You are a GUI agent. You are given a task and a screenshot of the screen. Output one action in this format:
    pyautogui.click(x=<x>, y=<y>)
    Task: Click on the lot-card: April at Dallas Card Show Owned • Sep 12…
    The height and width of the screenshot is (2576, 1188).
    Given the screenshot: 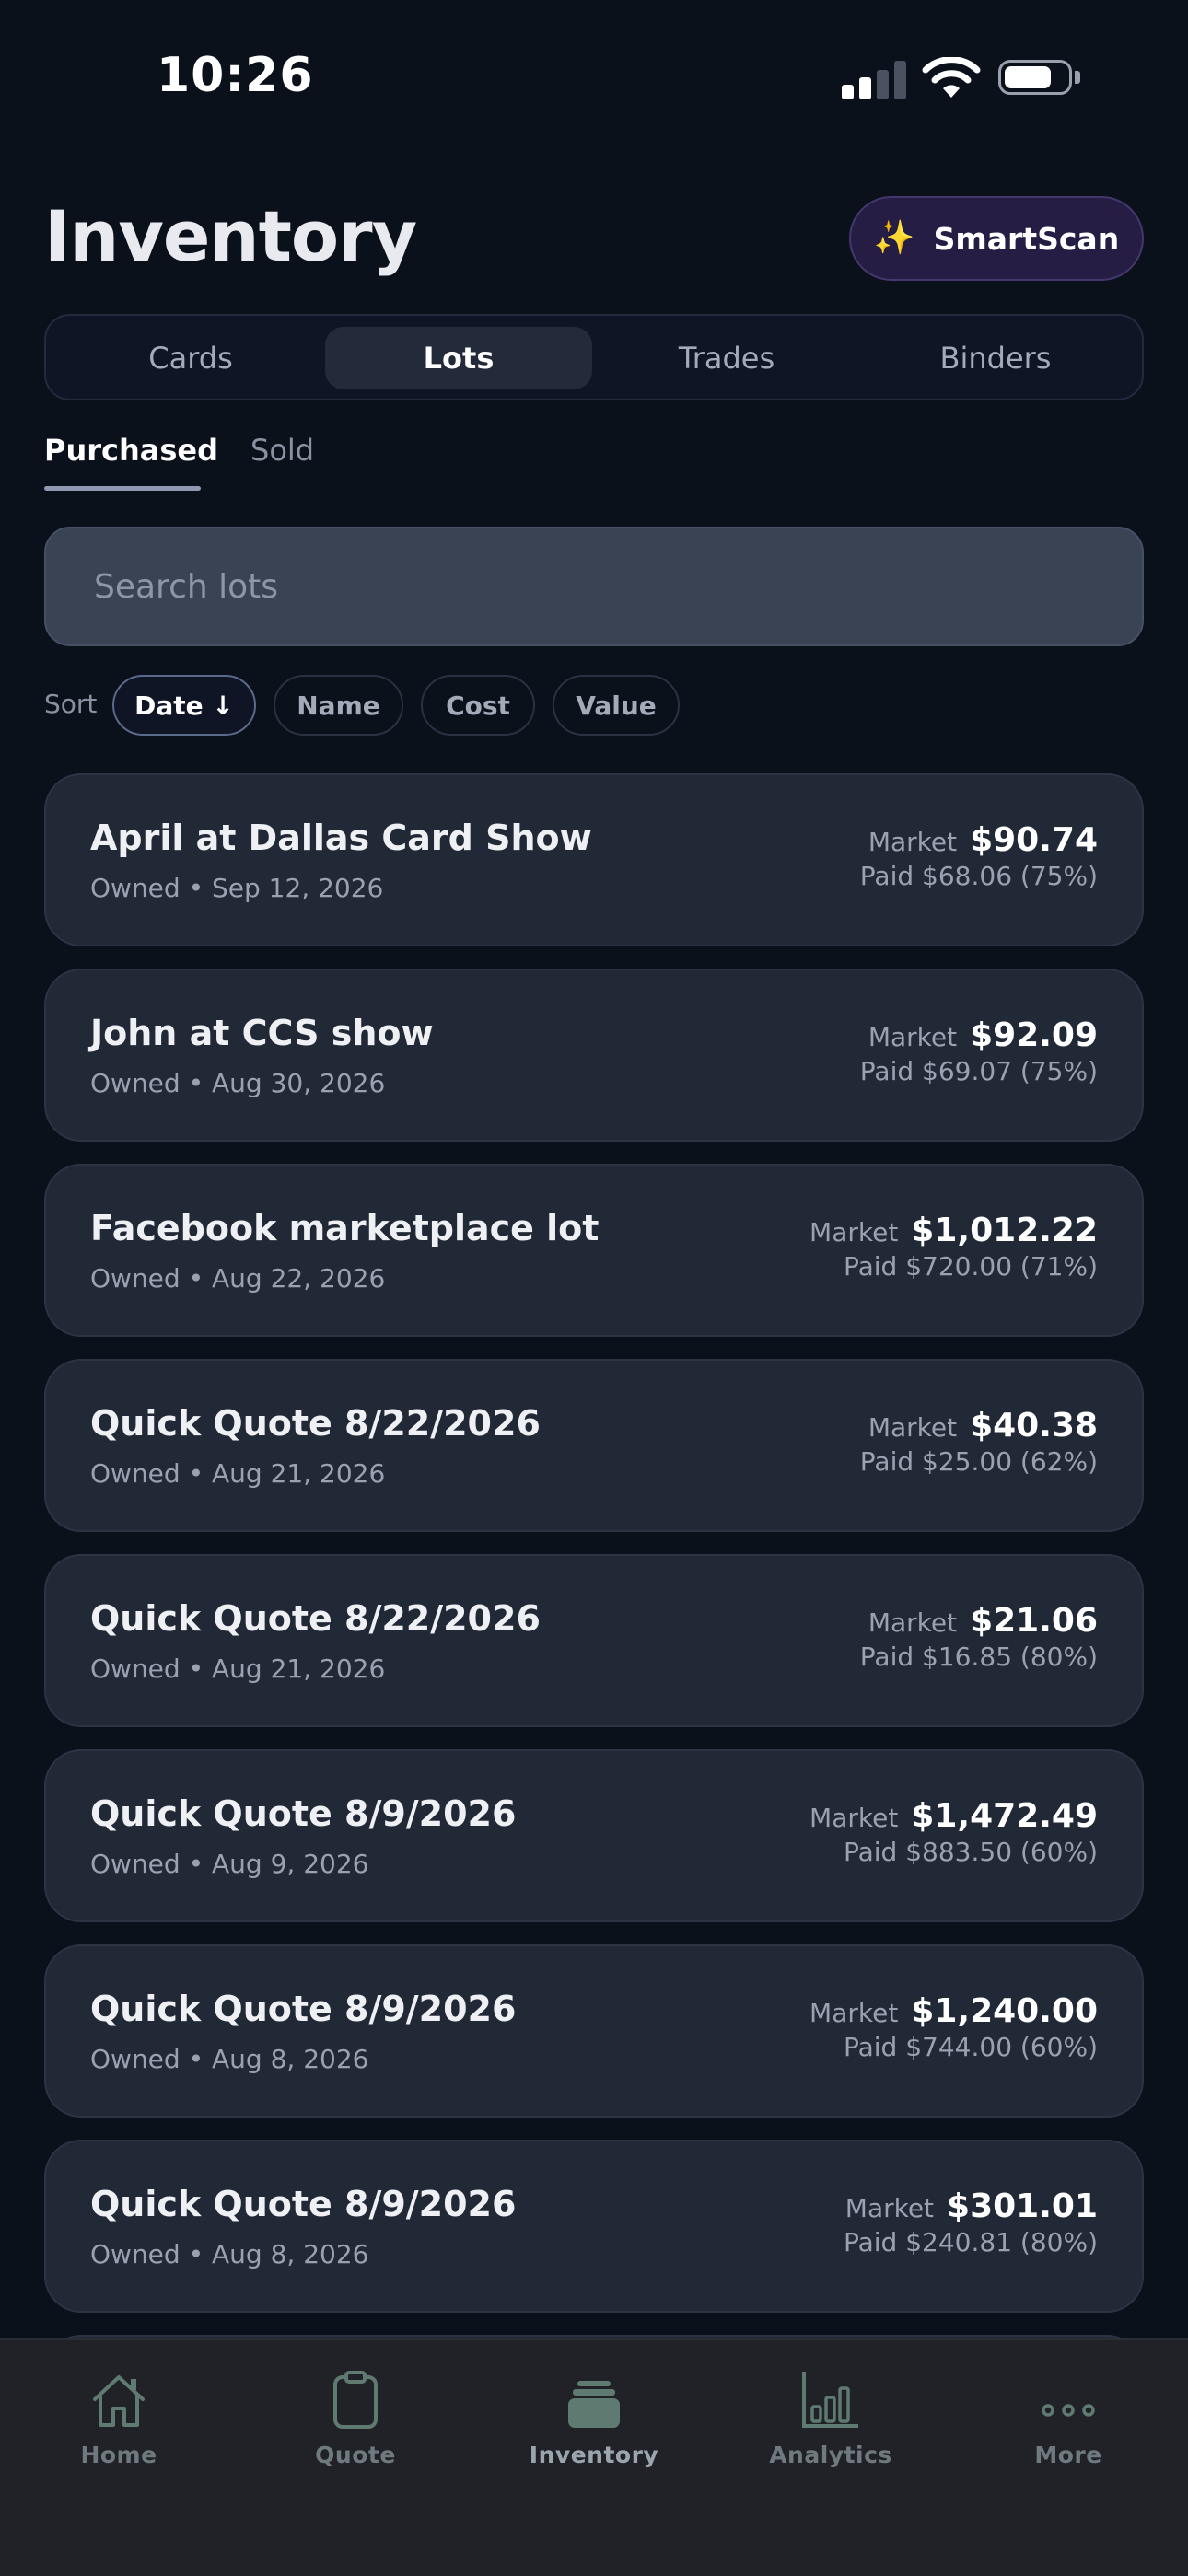 What is the action you would take?
    pyautogui.click(x=594, y=859)
    